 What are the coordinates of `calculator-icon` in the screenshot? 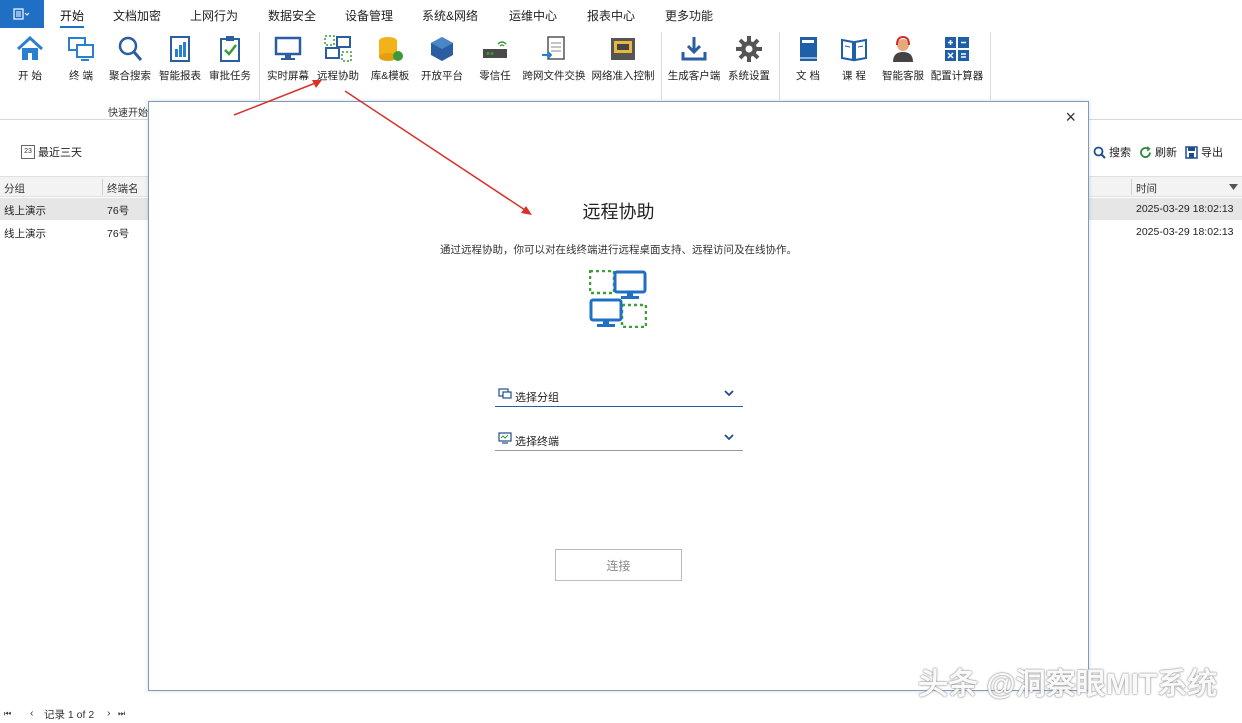 It's located at (957, 49).